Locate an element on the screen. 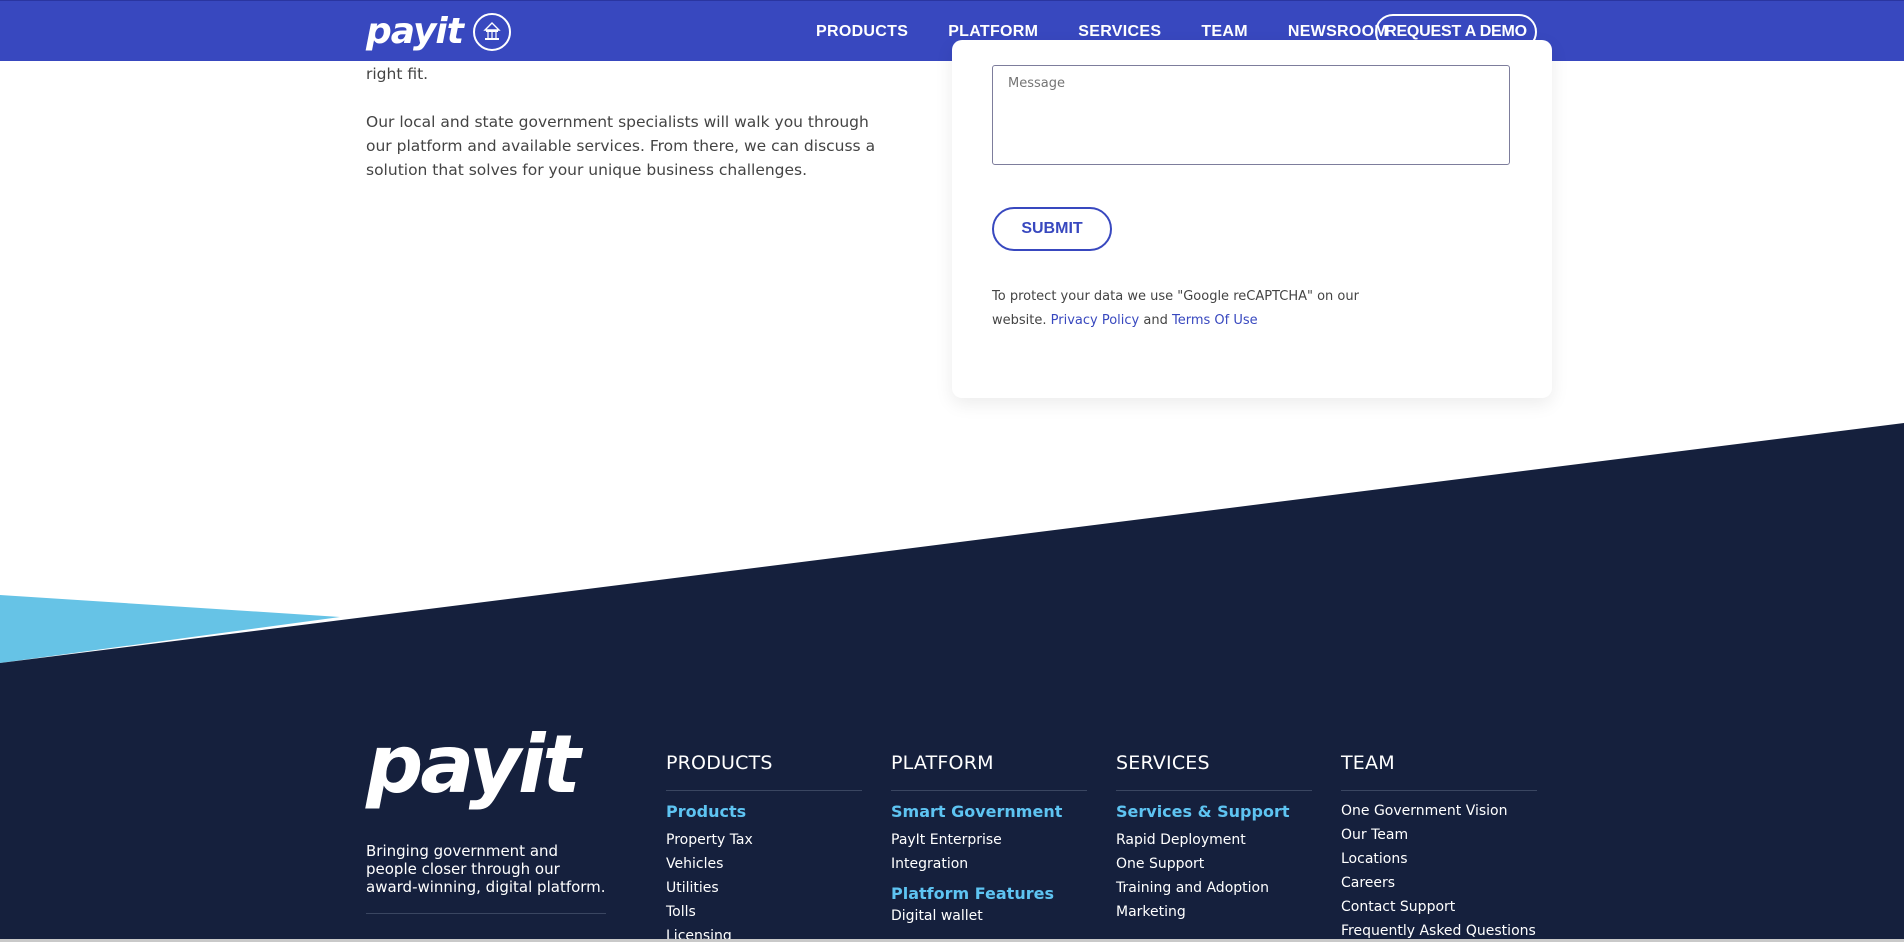 The width and height of the screenshot is (1904, 942). footer-link-training-adoption: Training and Adoption is located at coordinates (1214, 888).